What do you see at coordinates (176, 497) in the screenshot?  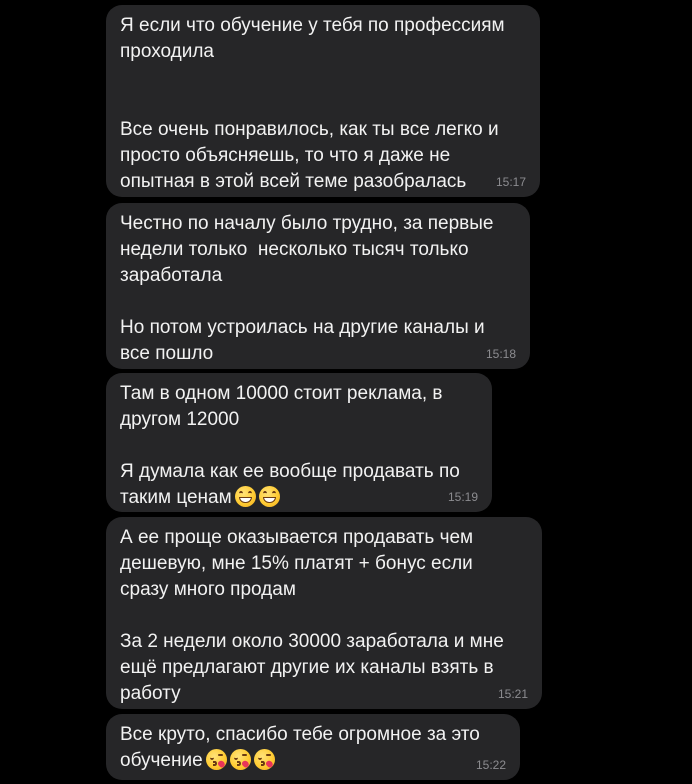 I see `message-text: таким ценам` at bounding box center [176, 497].